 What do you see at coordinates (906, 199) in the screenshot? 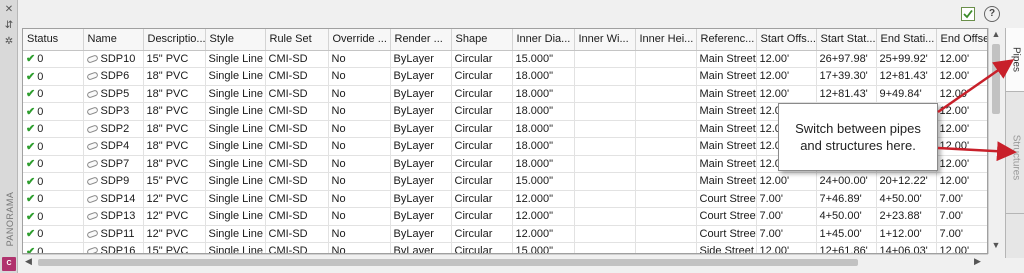
I see `table-cell-end-station: 4+50.00'` at bounding box center [906, 199].